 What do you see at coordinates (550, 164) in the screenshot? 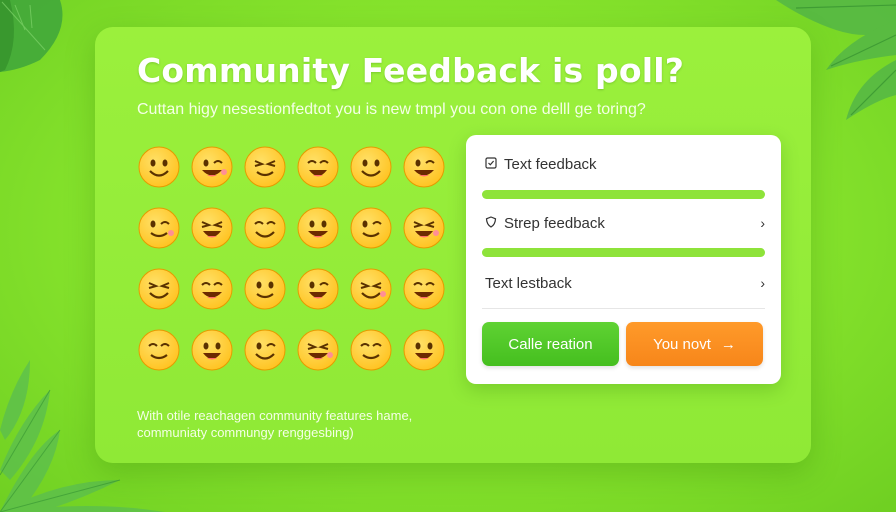
I see `option-label: Text feedback` at bounding box center [550, 164].